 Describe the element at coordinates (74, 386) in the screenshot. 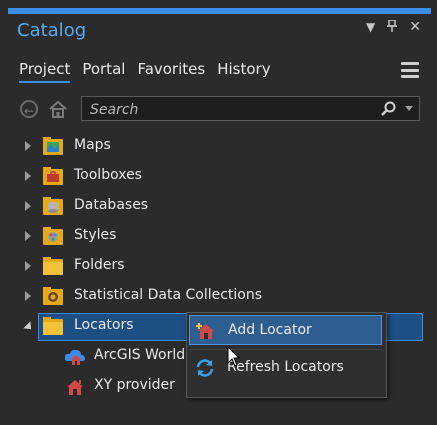

I see `xy-locator-icon` at that location.